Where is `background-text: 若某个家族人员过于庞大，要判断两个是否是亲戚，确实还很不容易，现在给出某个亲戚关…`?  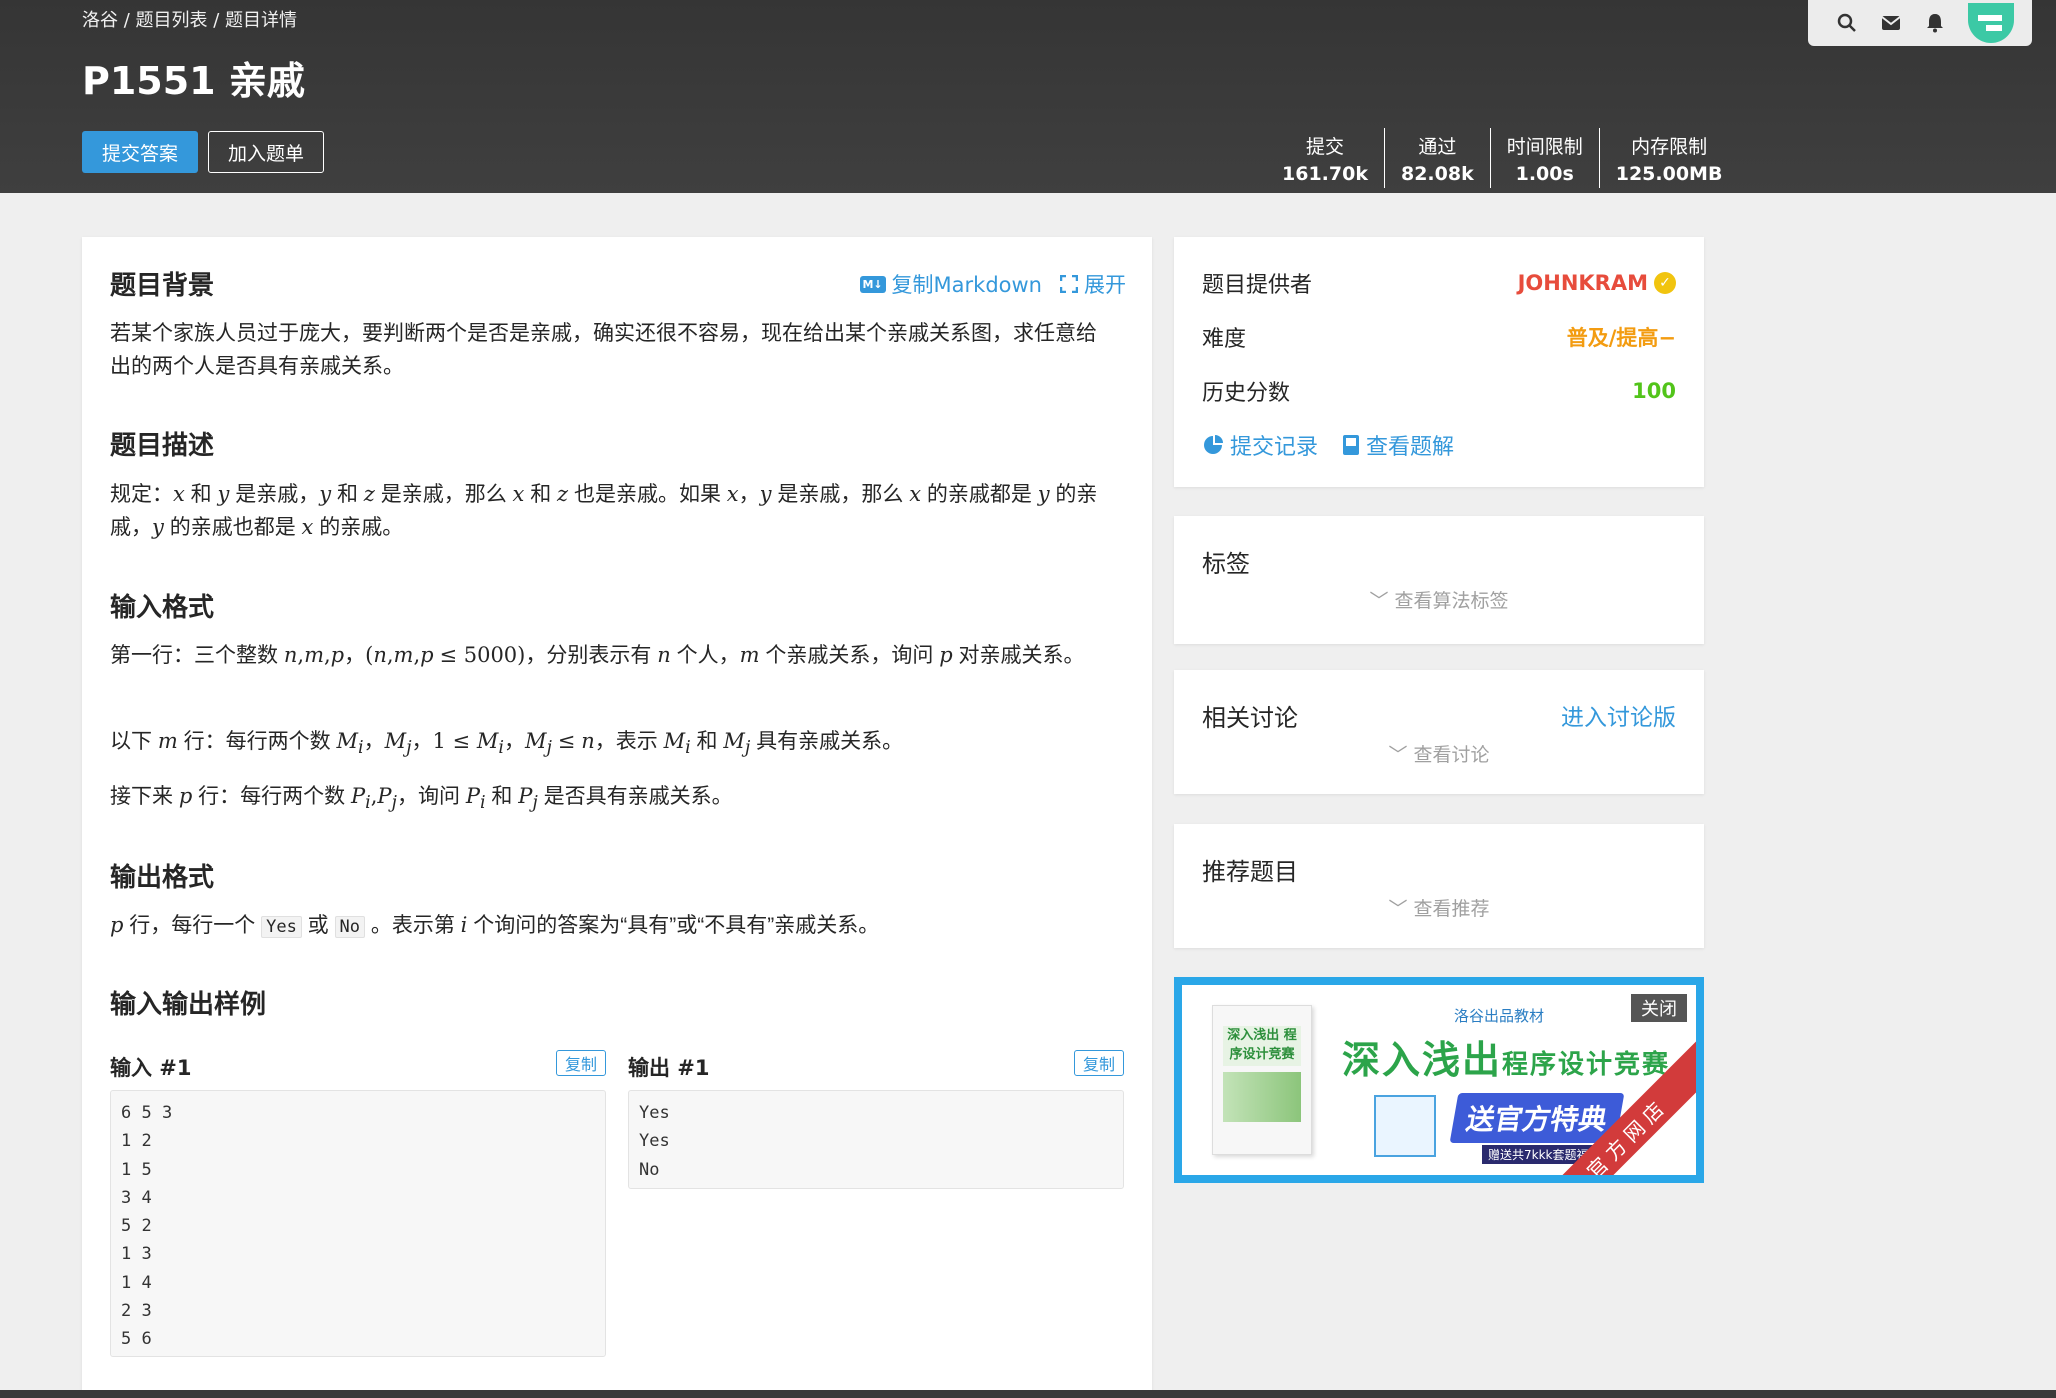
background-text: 若某个家族人员过于庞大，要判断两个是否是亲戚，确实还很不容易，现在给出某个亲戚关… is located at coordinates (603, 350).